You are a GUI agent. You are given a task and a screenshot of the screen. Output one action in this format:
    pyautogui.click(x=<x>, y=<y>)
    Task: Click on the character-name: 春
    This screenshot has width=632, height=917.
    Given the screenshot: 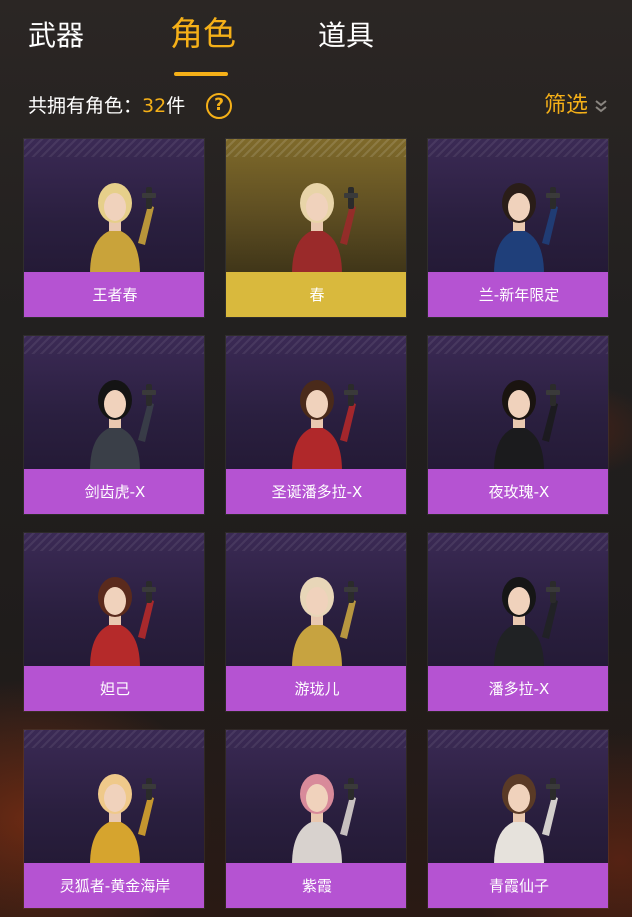 What is the action you would take?
    pyautogui.click(x=317, y=295)
    